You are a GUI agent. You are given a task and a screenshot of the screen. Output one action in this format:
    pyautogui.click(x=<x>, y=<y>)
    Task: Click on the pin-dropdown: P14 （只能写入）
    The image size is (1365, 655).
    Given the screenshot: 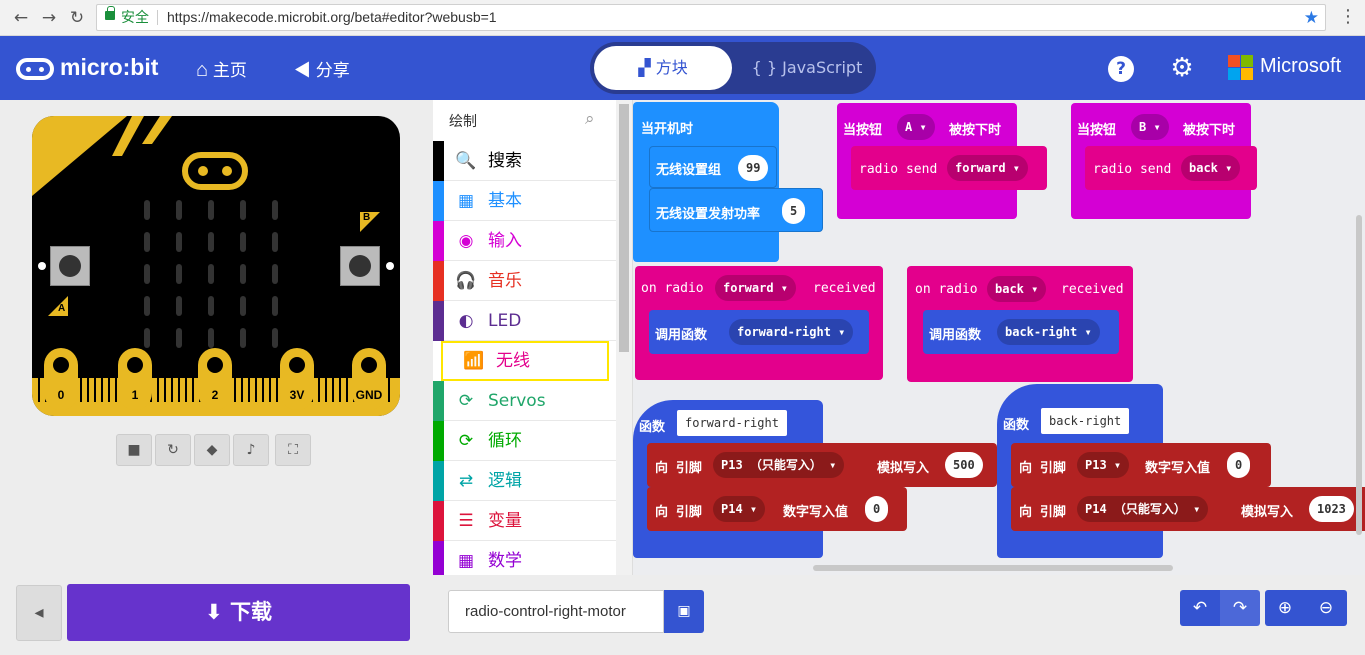 What is the action you would take?
    pyautogui.click(x=1143, y=509)
    